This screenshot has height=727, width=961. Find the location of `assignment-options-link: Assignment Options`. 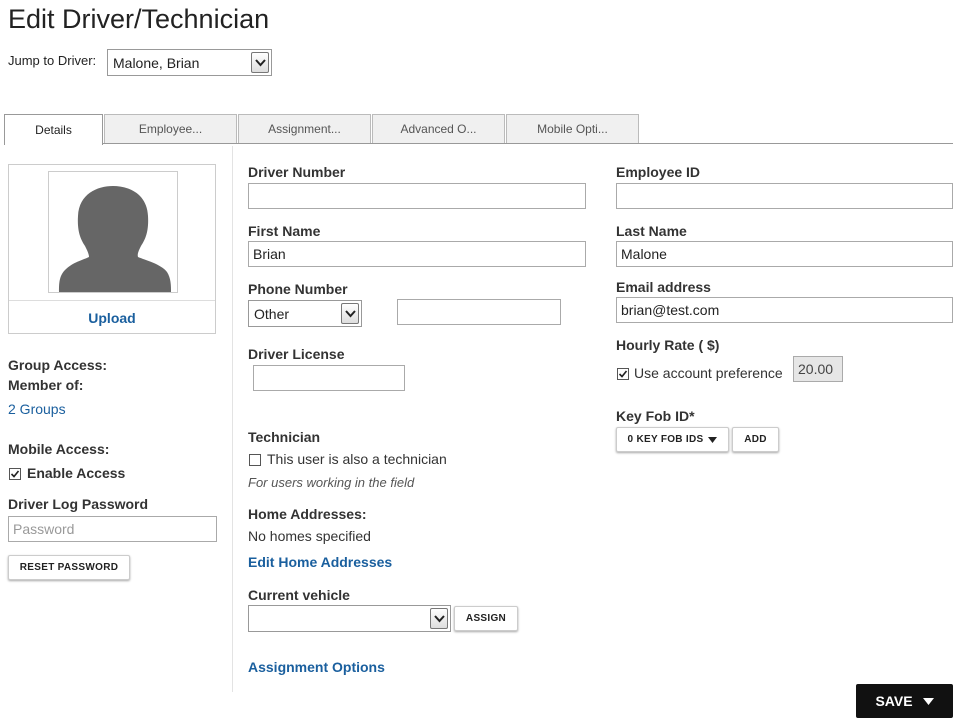

assignment-options-link: Assignment Options is located at coordinates (316, 667).